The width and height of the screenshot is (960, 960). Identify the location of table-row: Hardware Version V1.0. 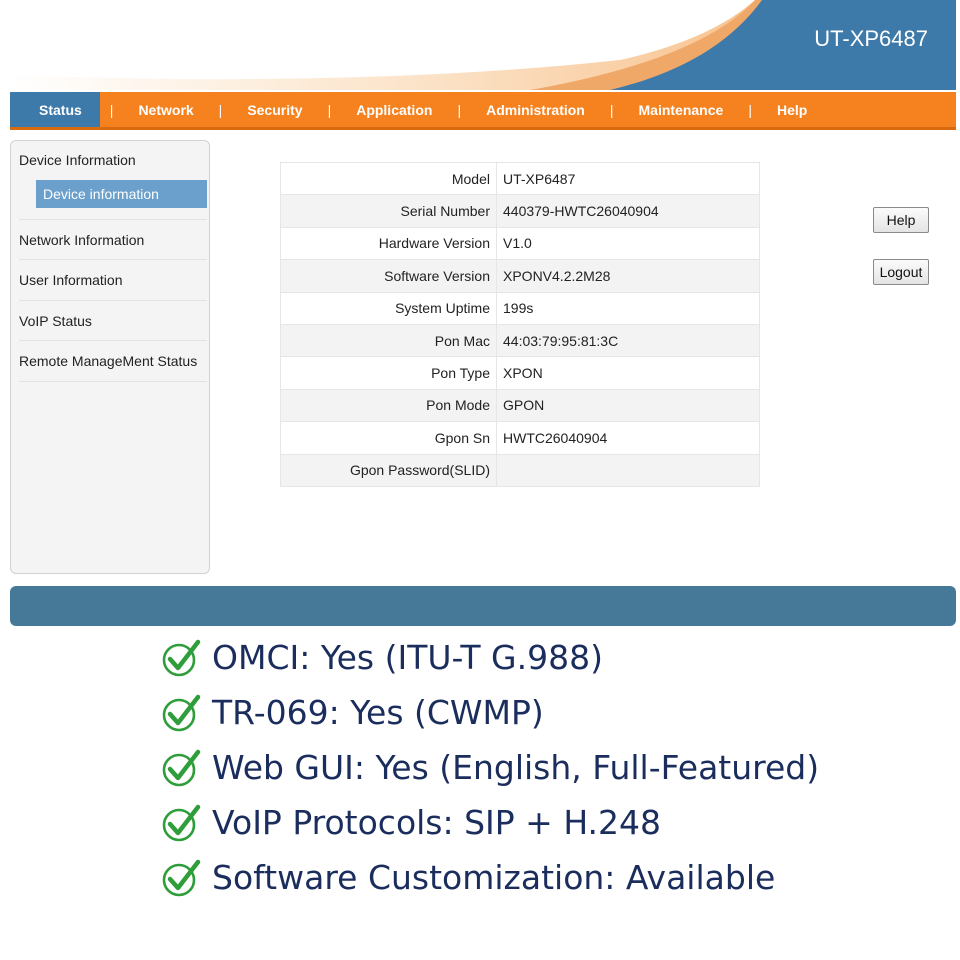
(520, 243).